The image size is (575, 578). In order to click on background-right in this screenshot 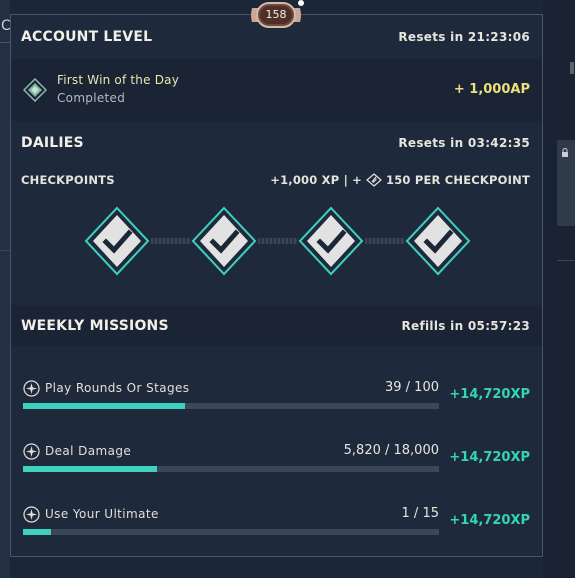, I will do `click(559, 289)`.